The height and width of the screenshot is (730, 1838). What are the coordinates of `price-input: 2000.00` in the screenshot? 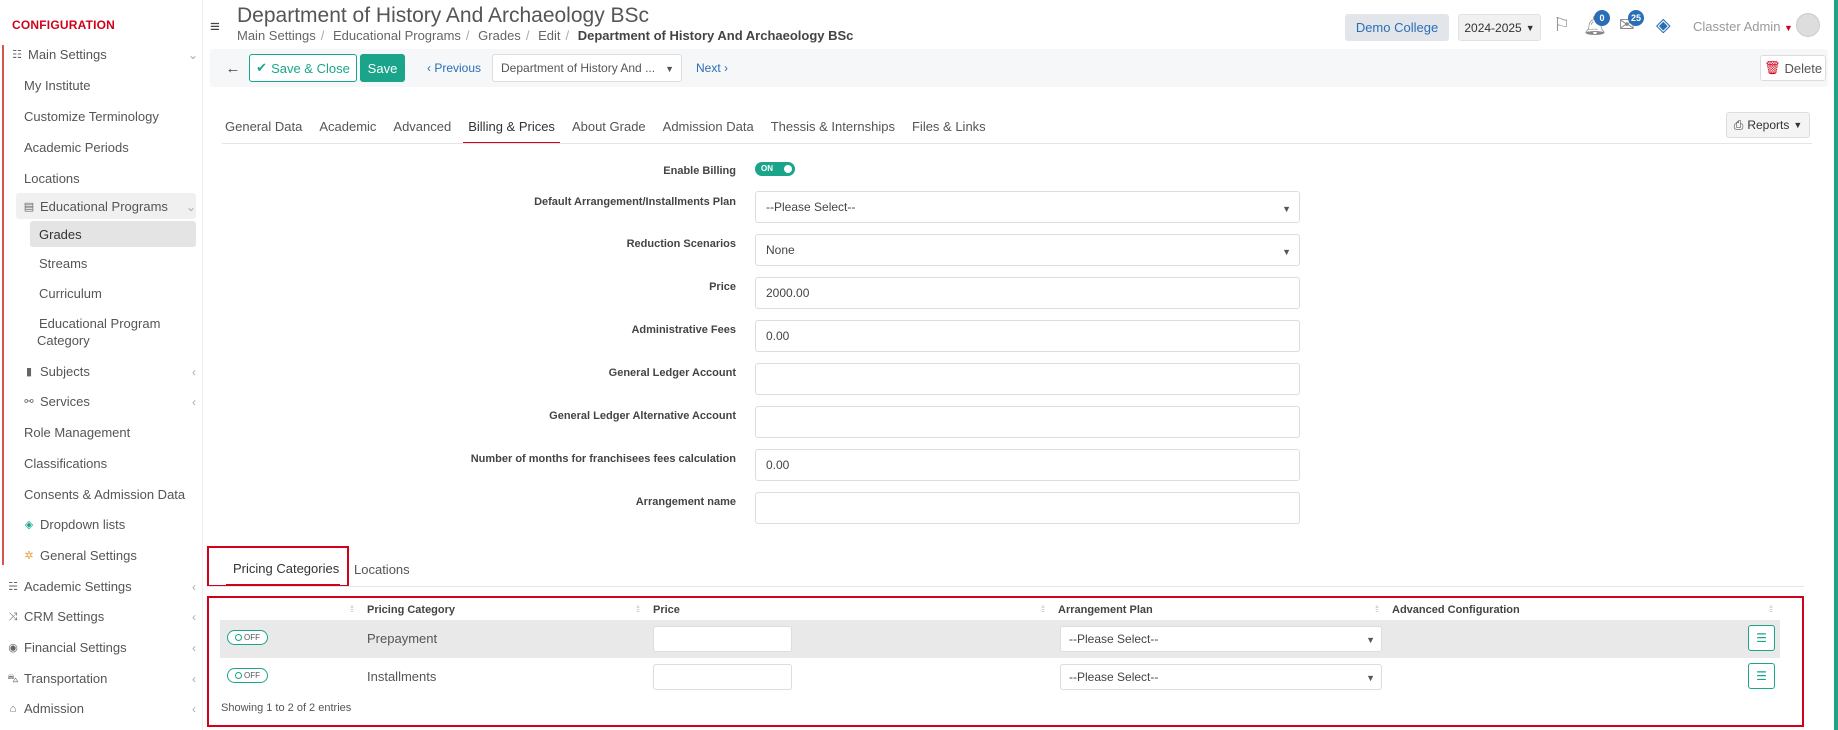 It's located at (1027, 293).